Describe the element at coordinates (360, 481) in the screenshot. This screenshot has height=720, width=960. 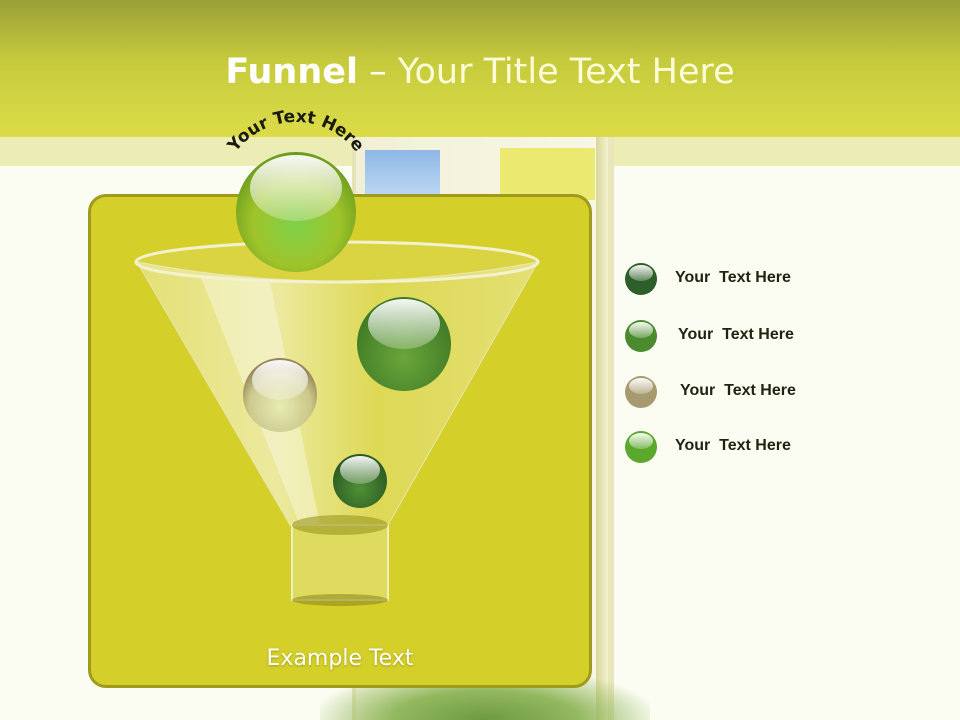
I see `ball-bottom` at that location.